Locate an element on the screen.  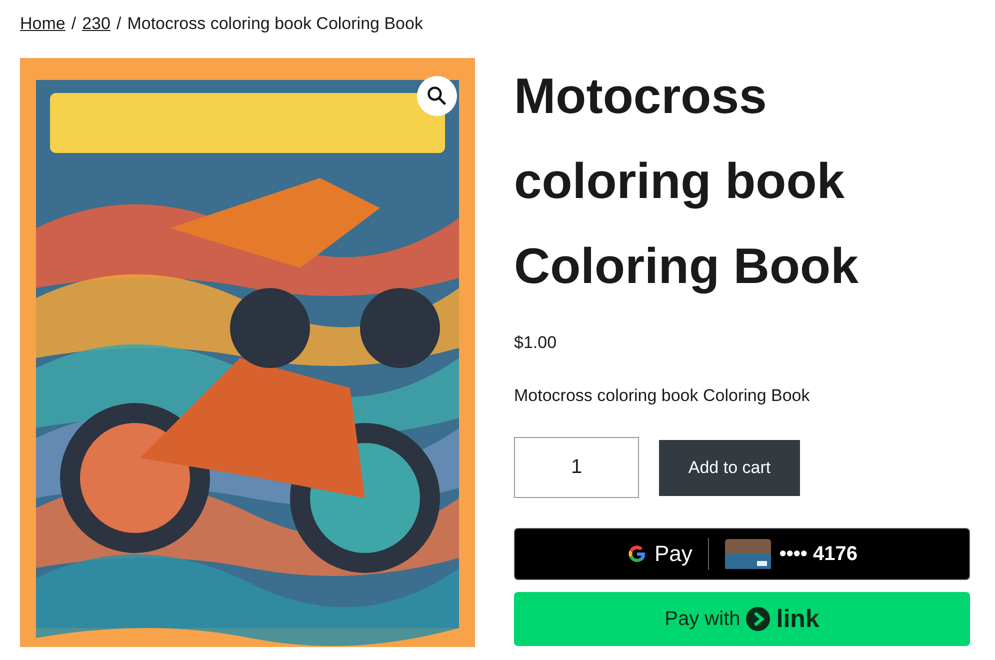
breadcrumb-link: Home is located at coordinates (43, 24).